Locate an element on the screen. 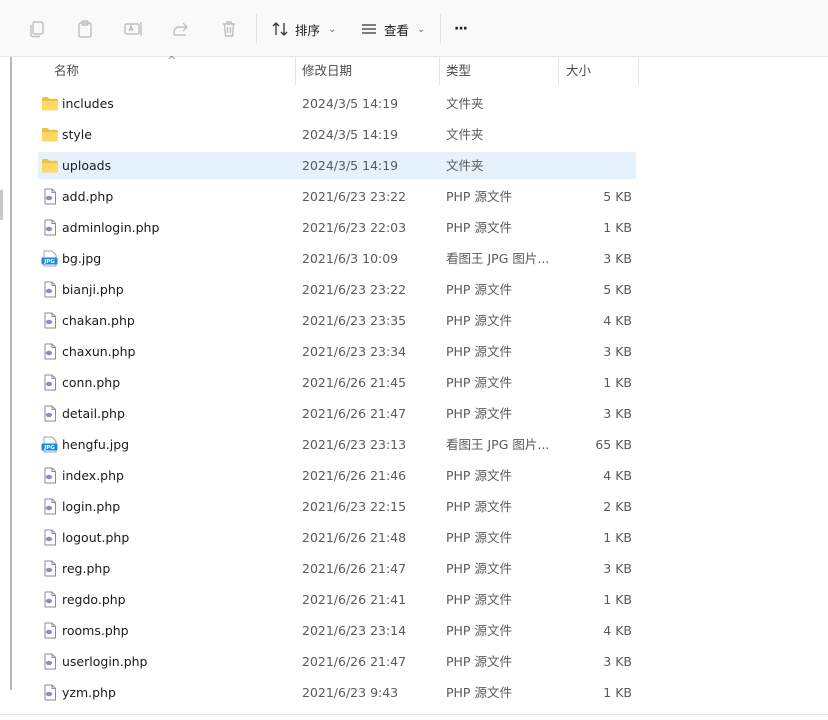 The image size is (828, 720). file-name: reg.php is located at coordinates (86, 568).